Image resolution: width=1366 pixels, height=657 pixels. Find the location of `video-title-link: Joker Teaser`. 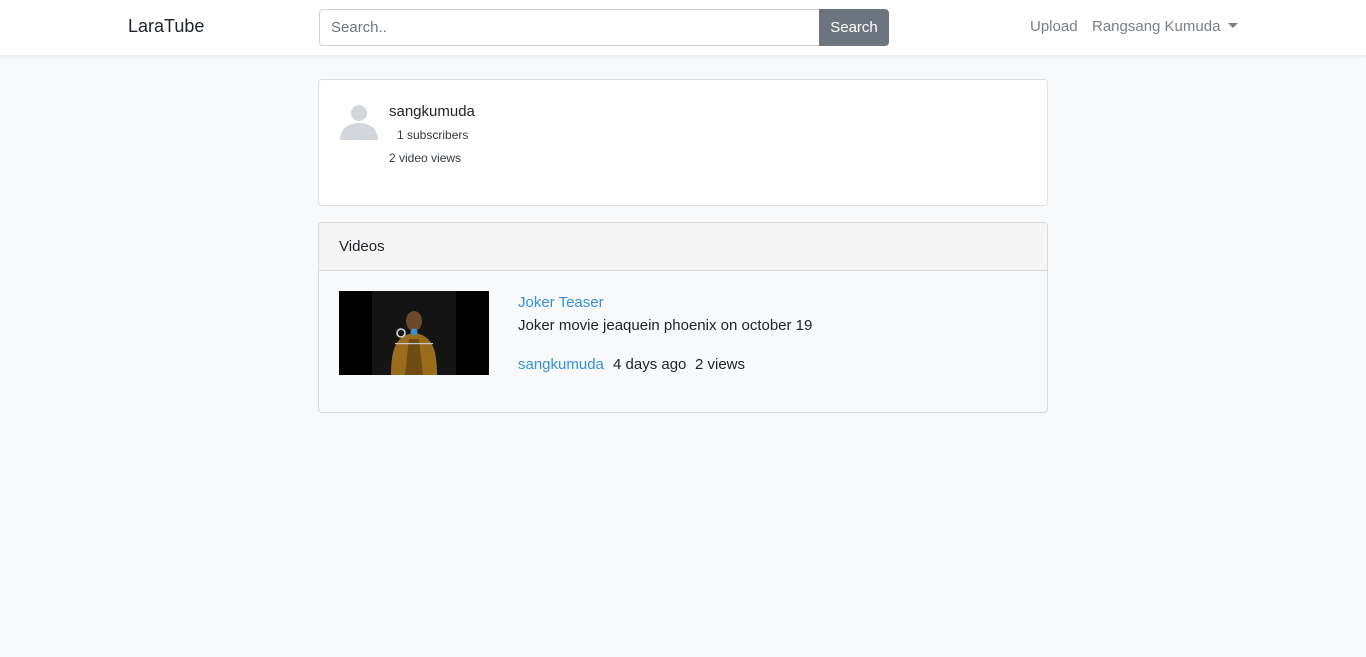

video-title-link: Joker Teaser is located at coordinates (561, 302).